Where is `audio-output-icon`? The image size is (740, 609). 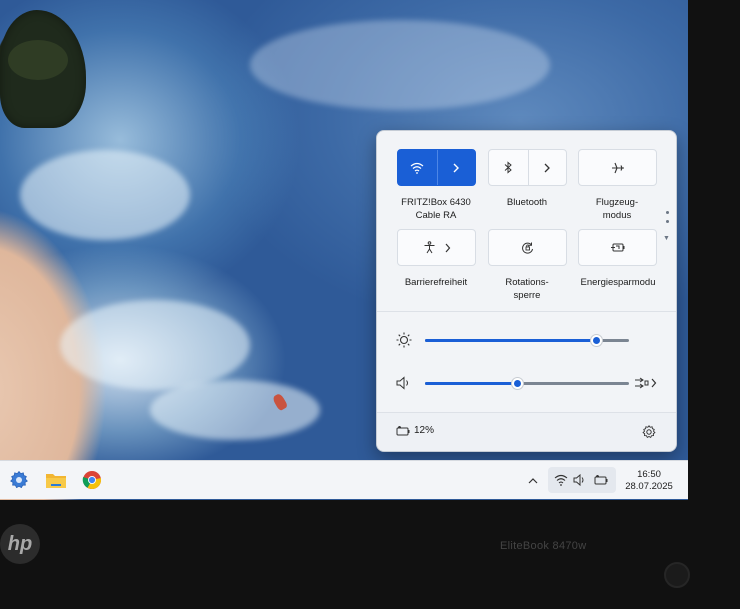
audio-output-icon is located at coordinates (642, 383).